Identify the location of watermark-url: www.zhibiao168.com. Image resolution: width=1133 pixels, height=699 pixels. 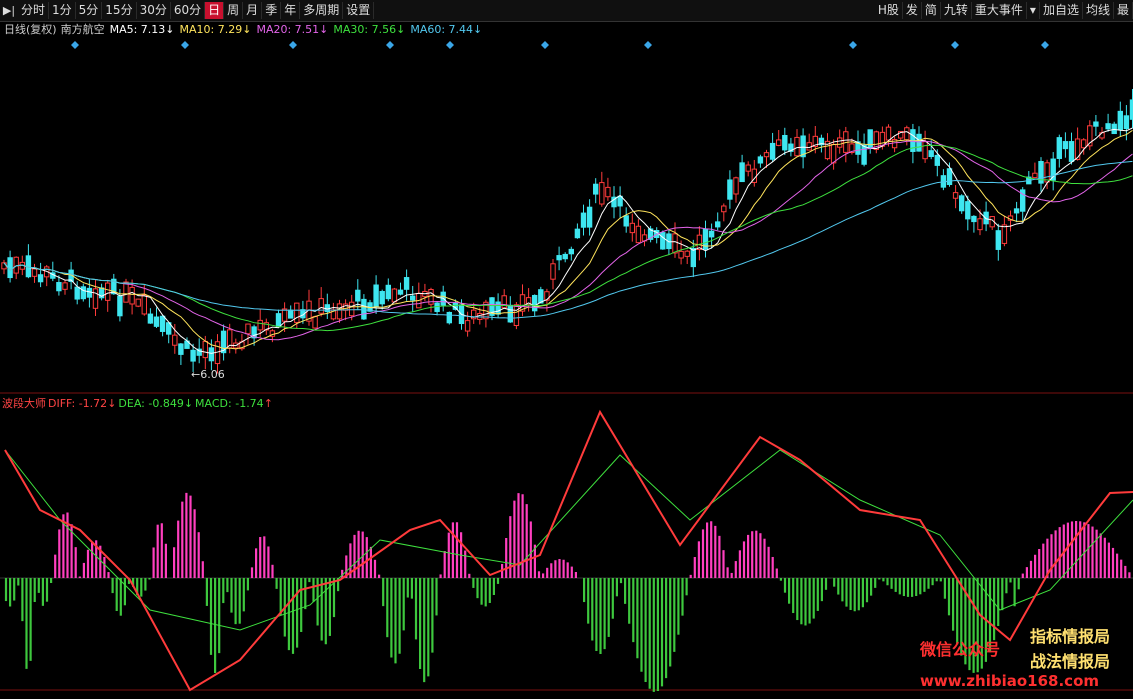
(1010, 681).